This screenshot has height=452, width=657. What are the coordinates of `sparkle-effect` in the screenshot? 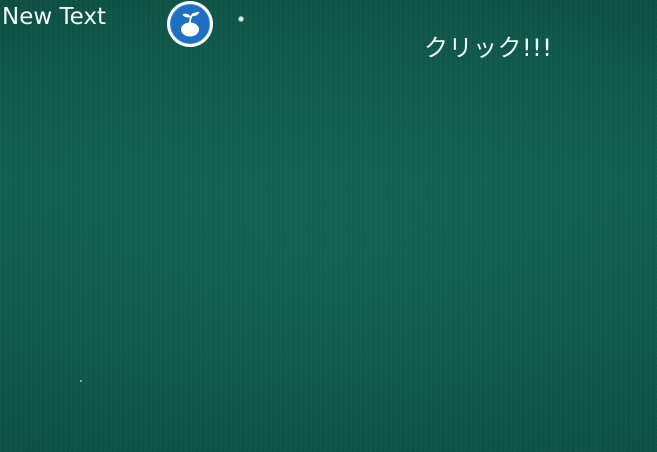 It's located at (241, 19).